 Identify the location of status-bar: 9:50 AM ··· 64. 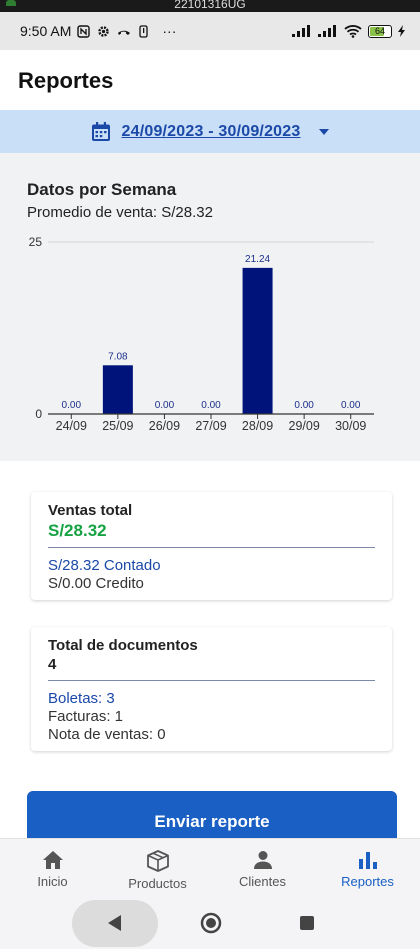
(210, 31).